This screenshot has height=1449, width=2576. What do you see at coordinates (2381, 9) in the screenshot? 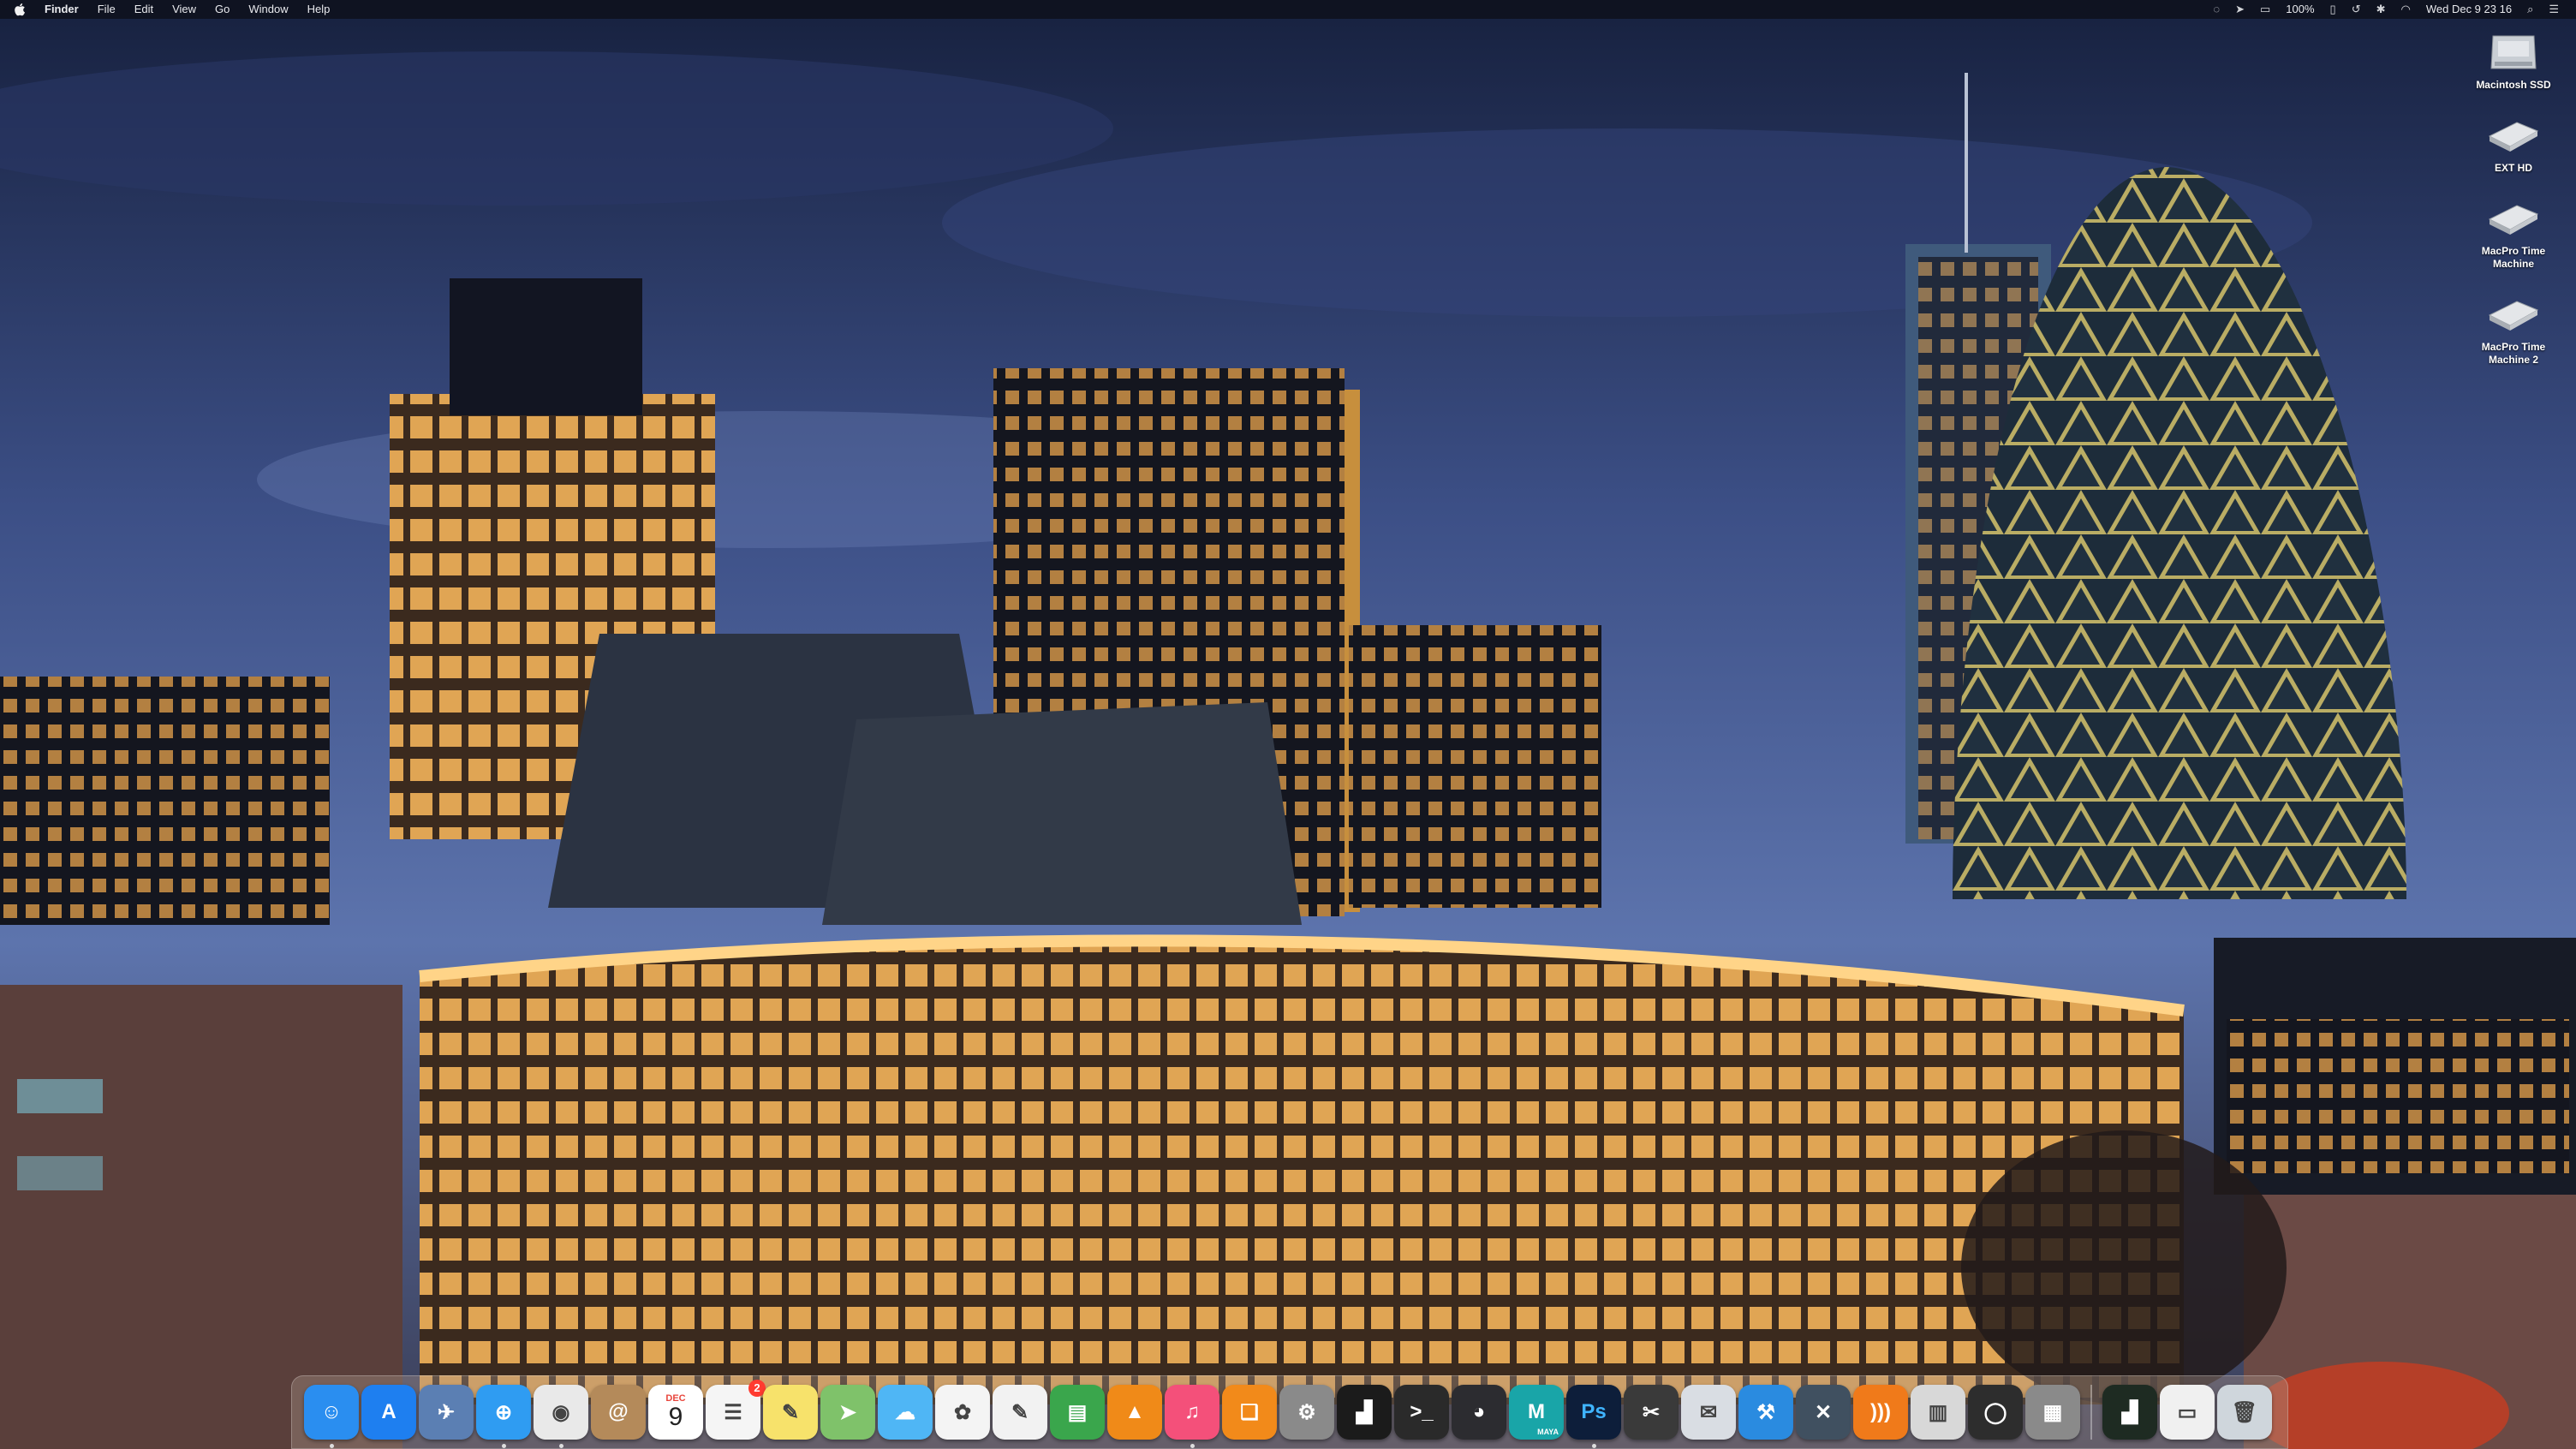
I see `bluetooth-icon: ✱` at bounding box center [2381, 9].